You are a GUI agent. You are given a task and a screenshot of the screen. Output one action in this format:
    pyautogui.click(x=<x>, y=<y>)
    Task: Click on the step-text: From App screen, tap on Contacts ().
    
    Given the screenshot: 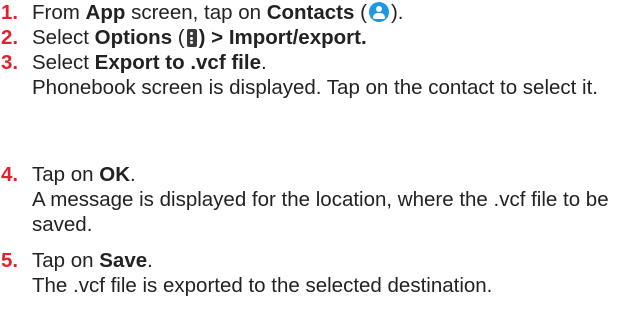 What is the action you would take?
    pyautogui.click(x=218, y=12)
    